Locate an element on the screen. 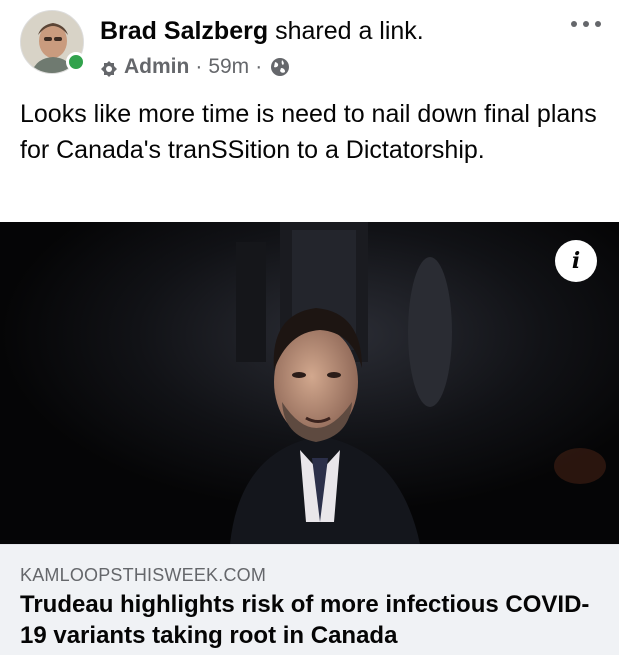 The height and width of the screenshot is (655, 619). author-name-link: Brad Salzberg is located at coordinates (184, 31).